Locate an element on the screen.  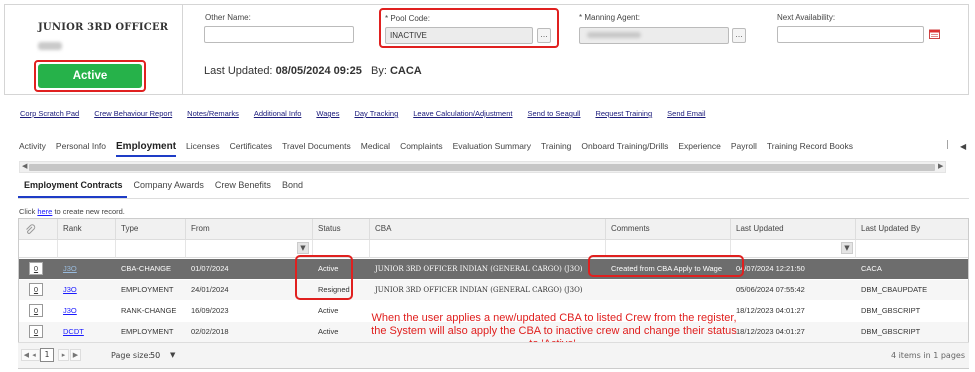
crew-status-button: Active is located at coordinates (90, 76).